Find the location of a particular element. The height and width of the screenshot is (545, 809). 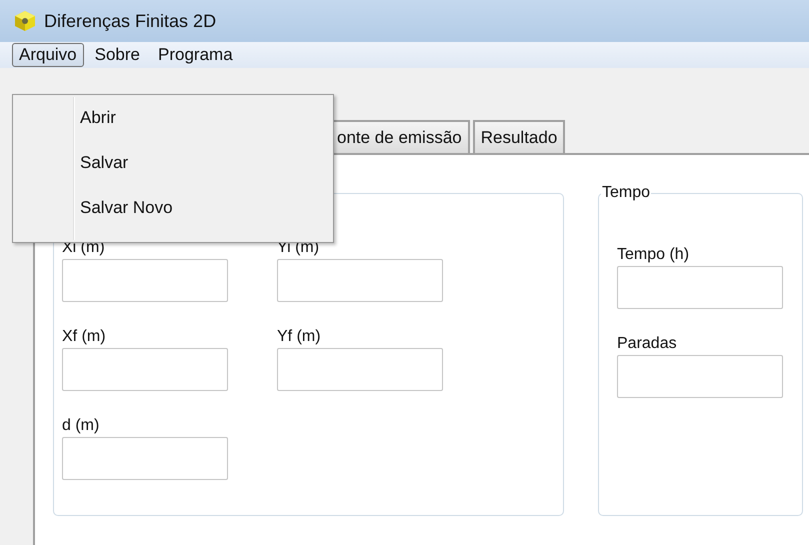

window-title: Diferenças Finitas 2D is located at coordinates (130, 21).